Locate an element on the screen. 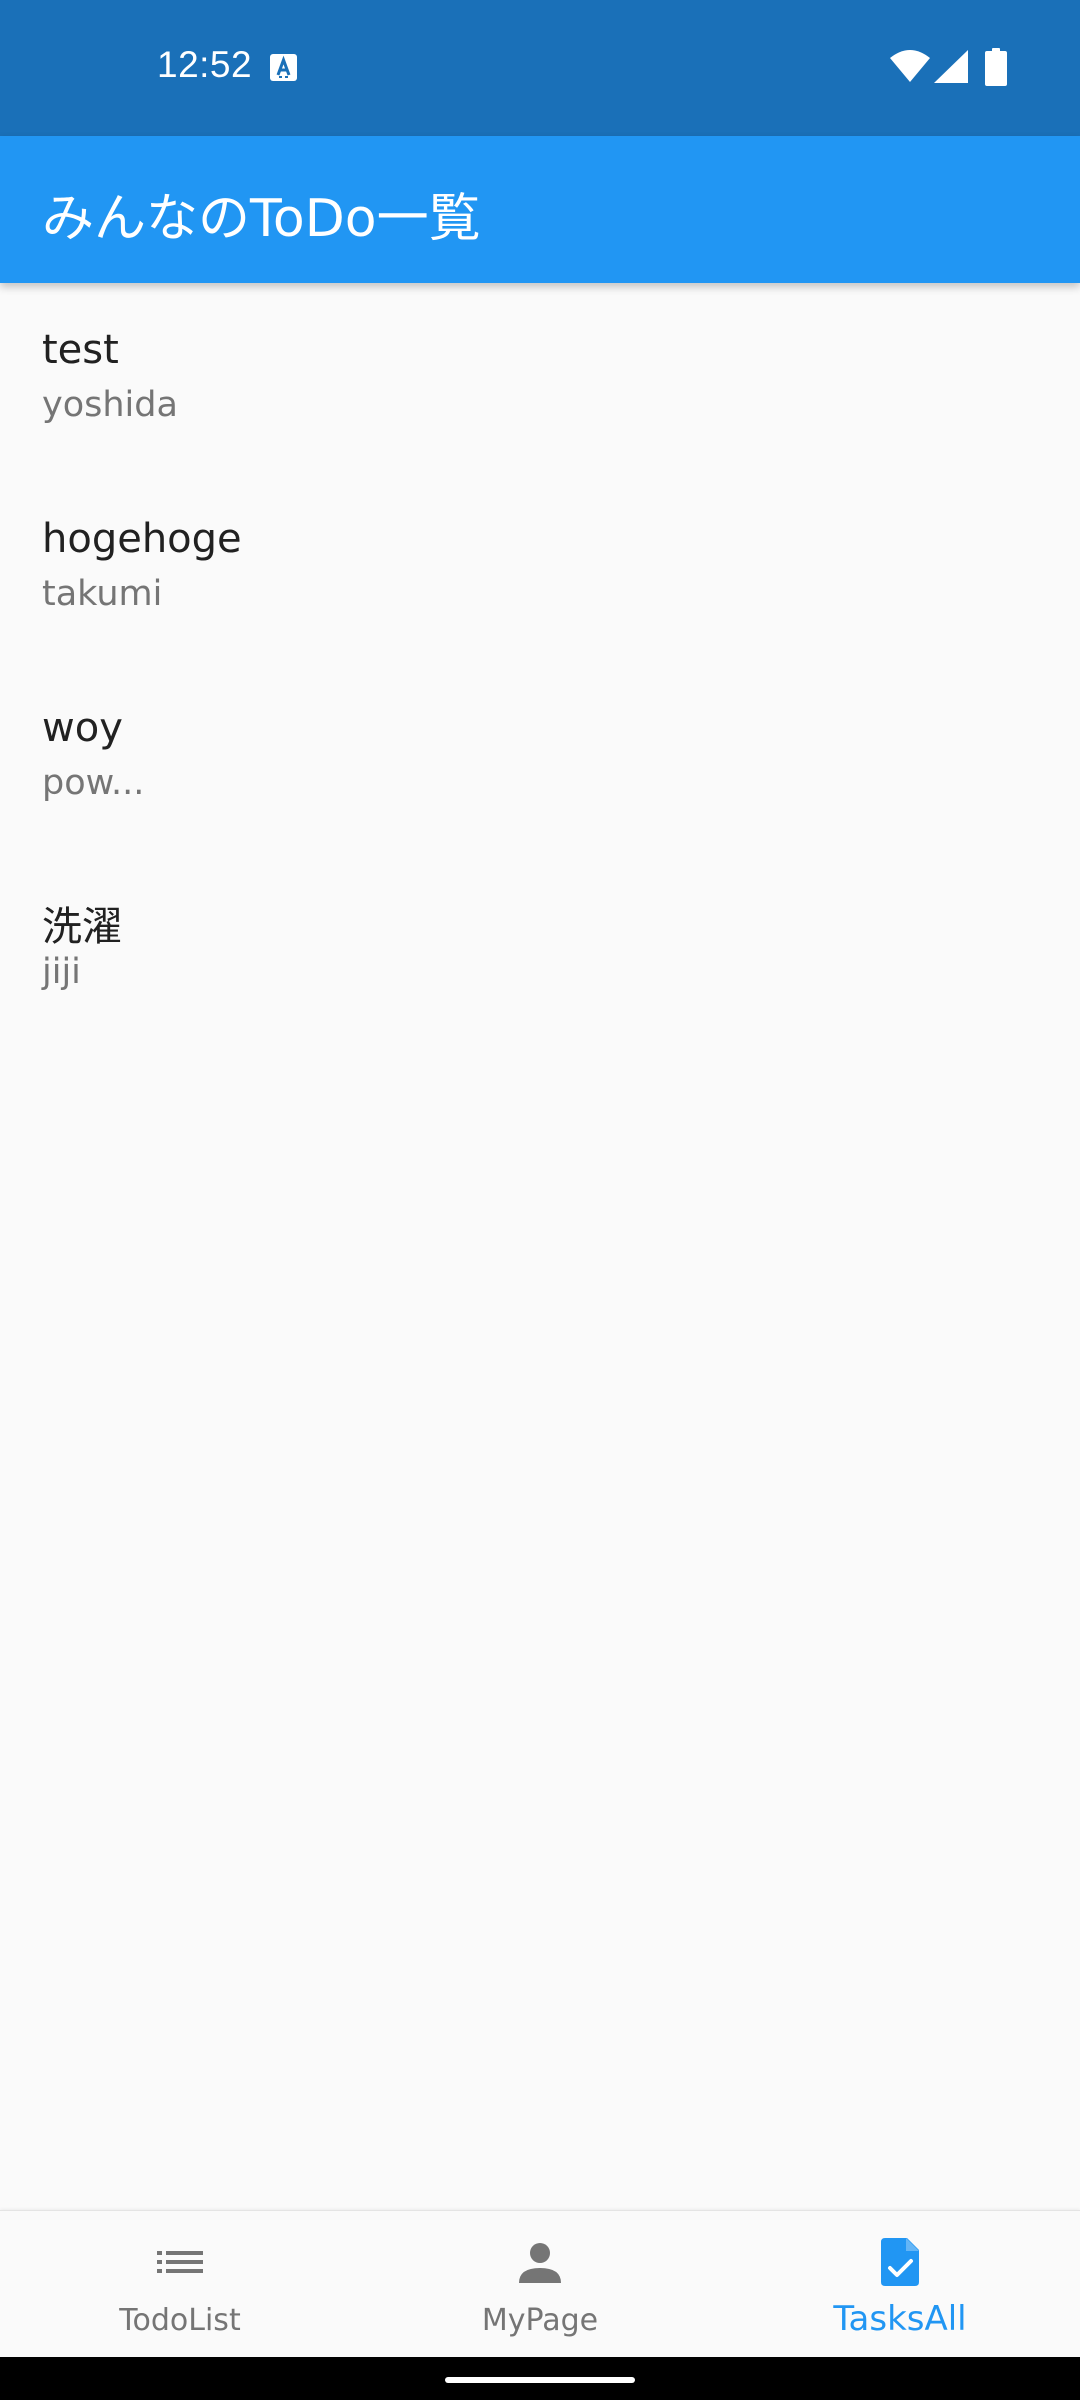 The image size is (1080, 2400). person-icon is located at coordinates (540, 2263).